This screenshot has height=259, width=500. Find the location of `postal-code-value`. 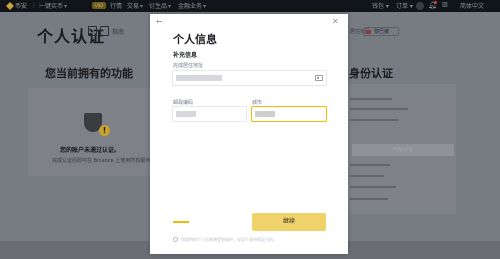

postal-code-value is located at coordinates (186, 114).